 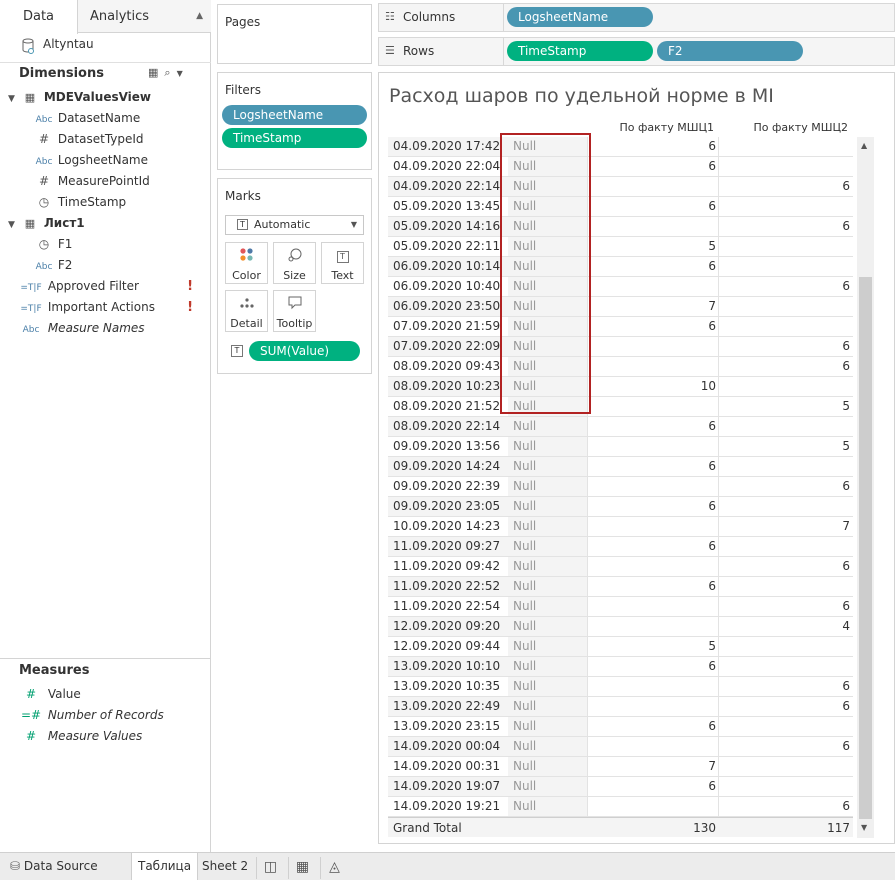 I want to click on value-cell-mshc1: 10, so click(x=652, y=386).